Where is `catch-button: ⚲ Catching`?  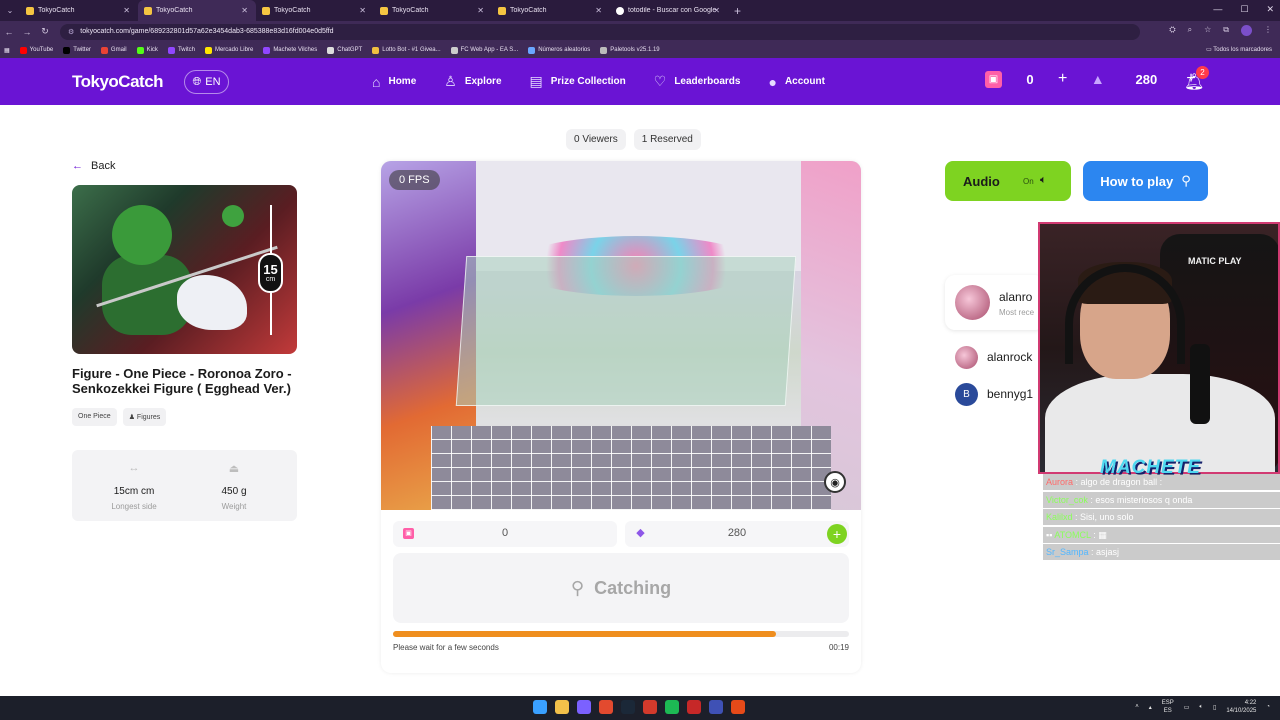
catch-button: ⚲ Catching is located at coordinates (621, 588).